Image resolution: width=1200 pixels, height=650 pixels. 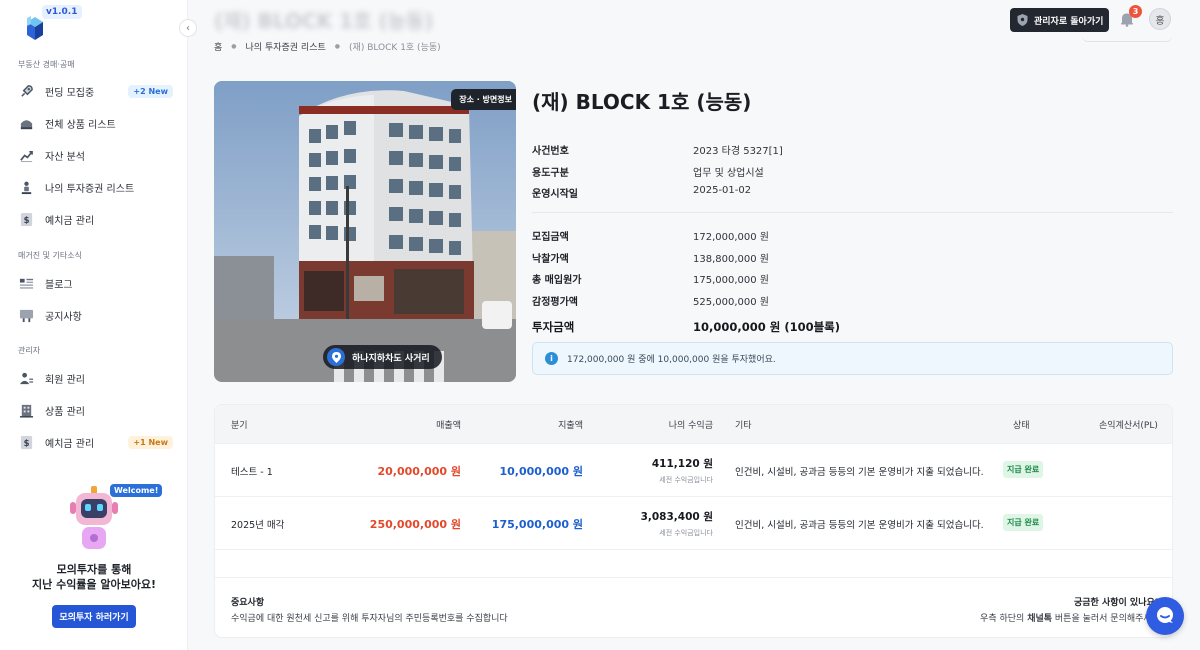 What do you see at coordinates (365, 231) in the screenshot?
I see `property-photo: 장소 · 방면정보 하나지하차도 사거리` at bounding box center [365, 231].